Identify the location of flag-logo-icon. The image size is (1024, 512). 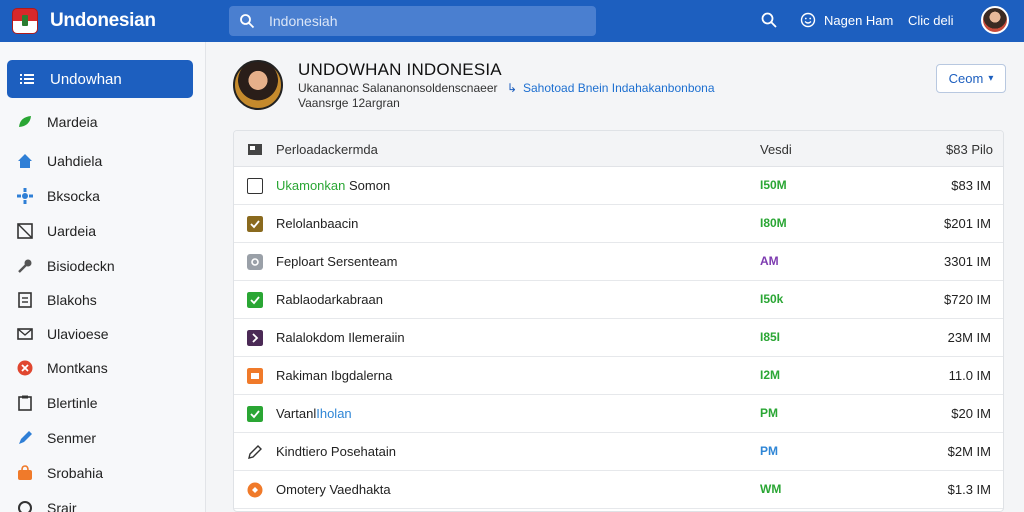
(25, 21).